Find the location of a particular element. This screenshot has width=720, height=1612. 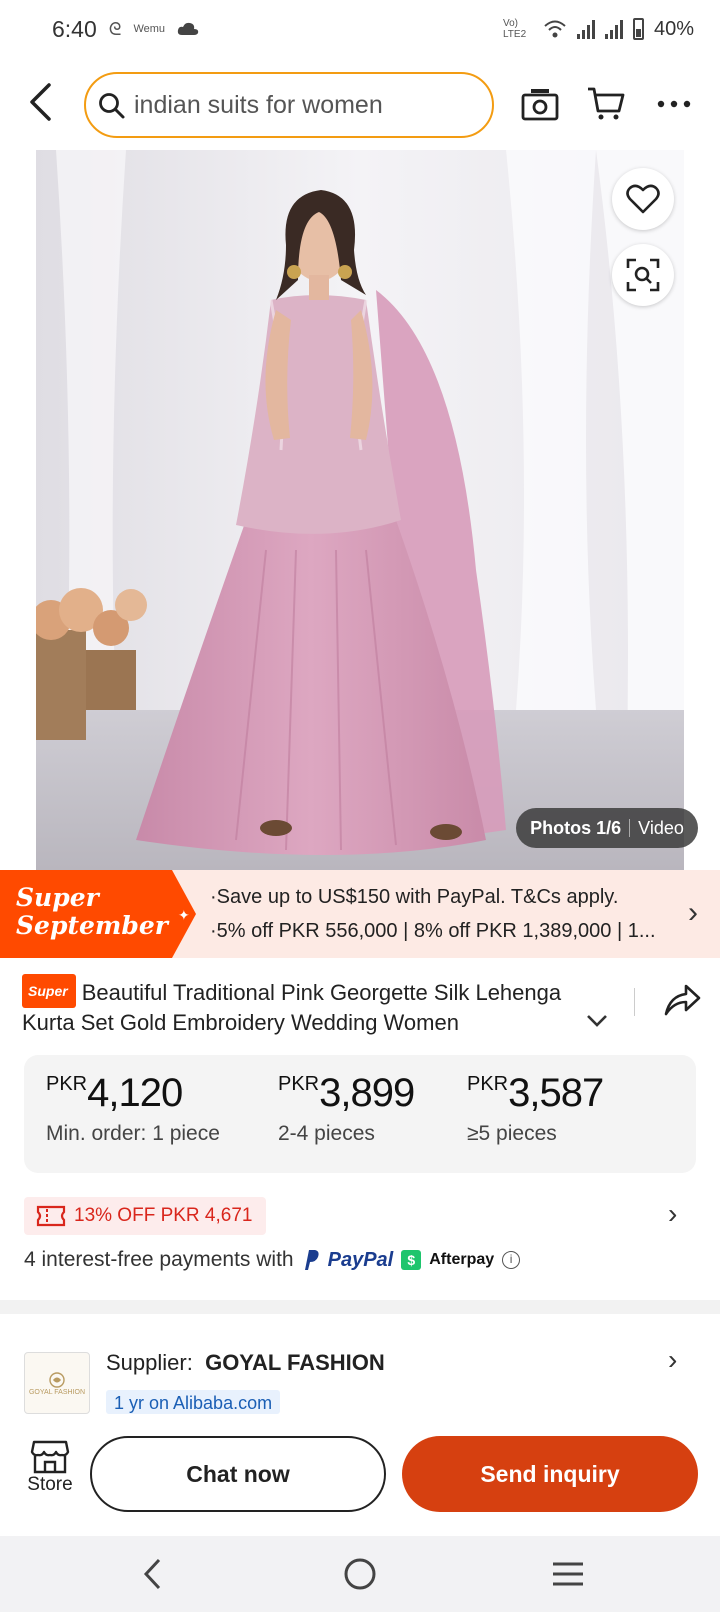

search-icon is located at coordinates (112, 106).